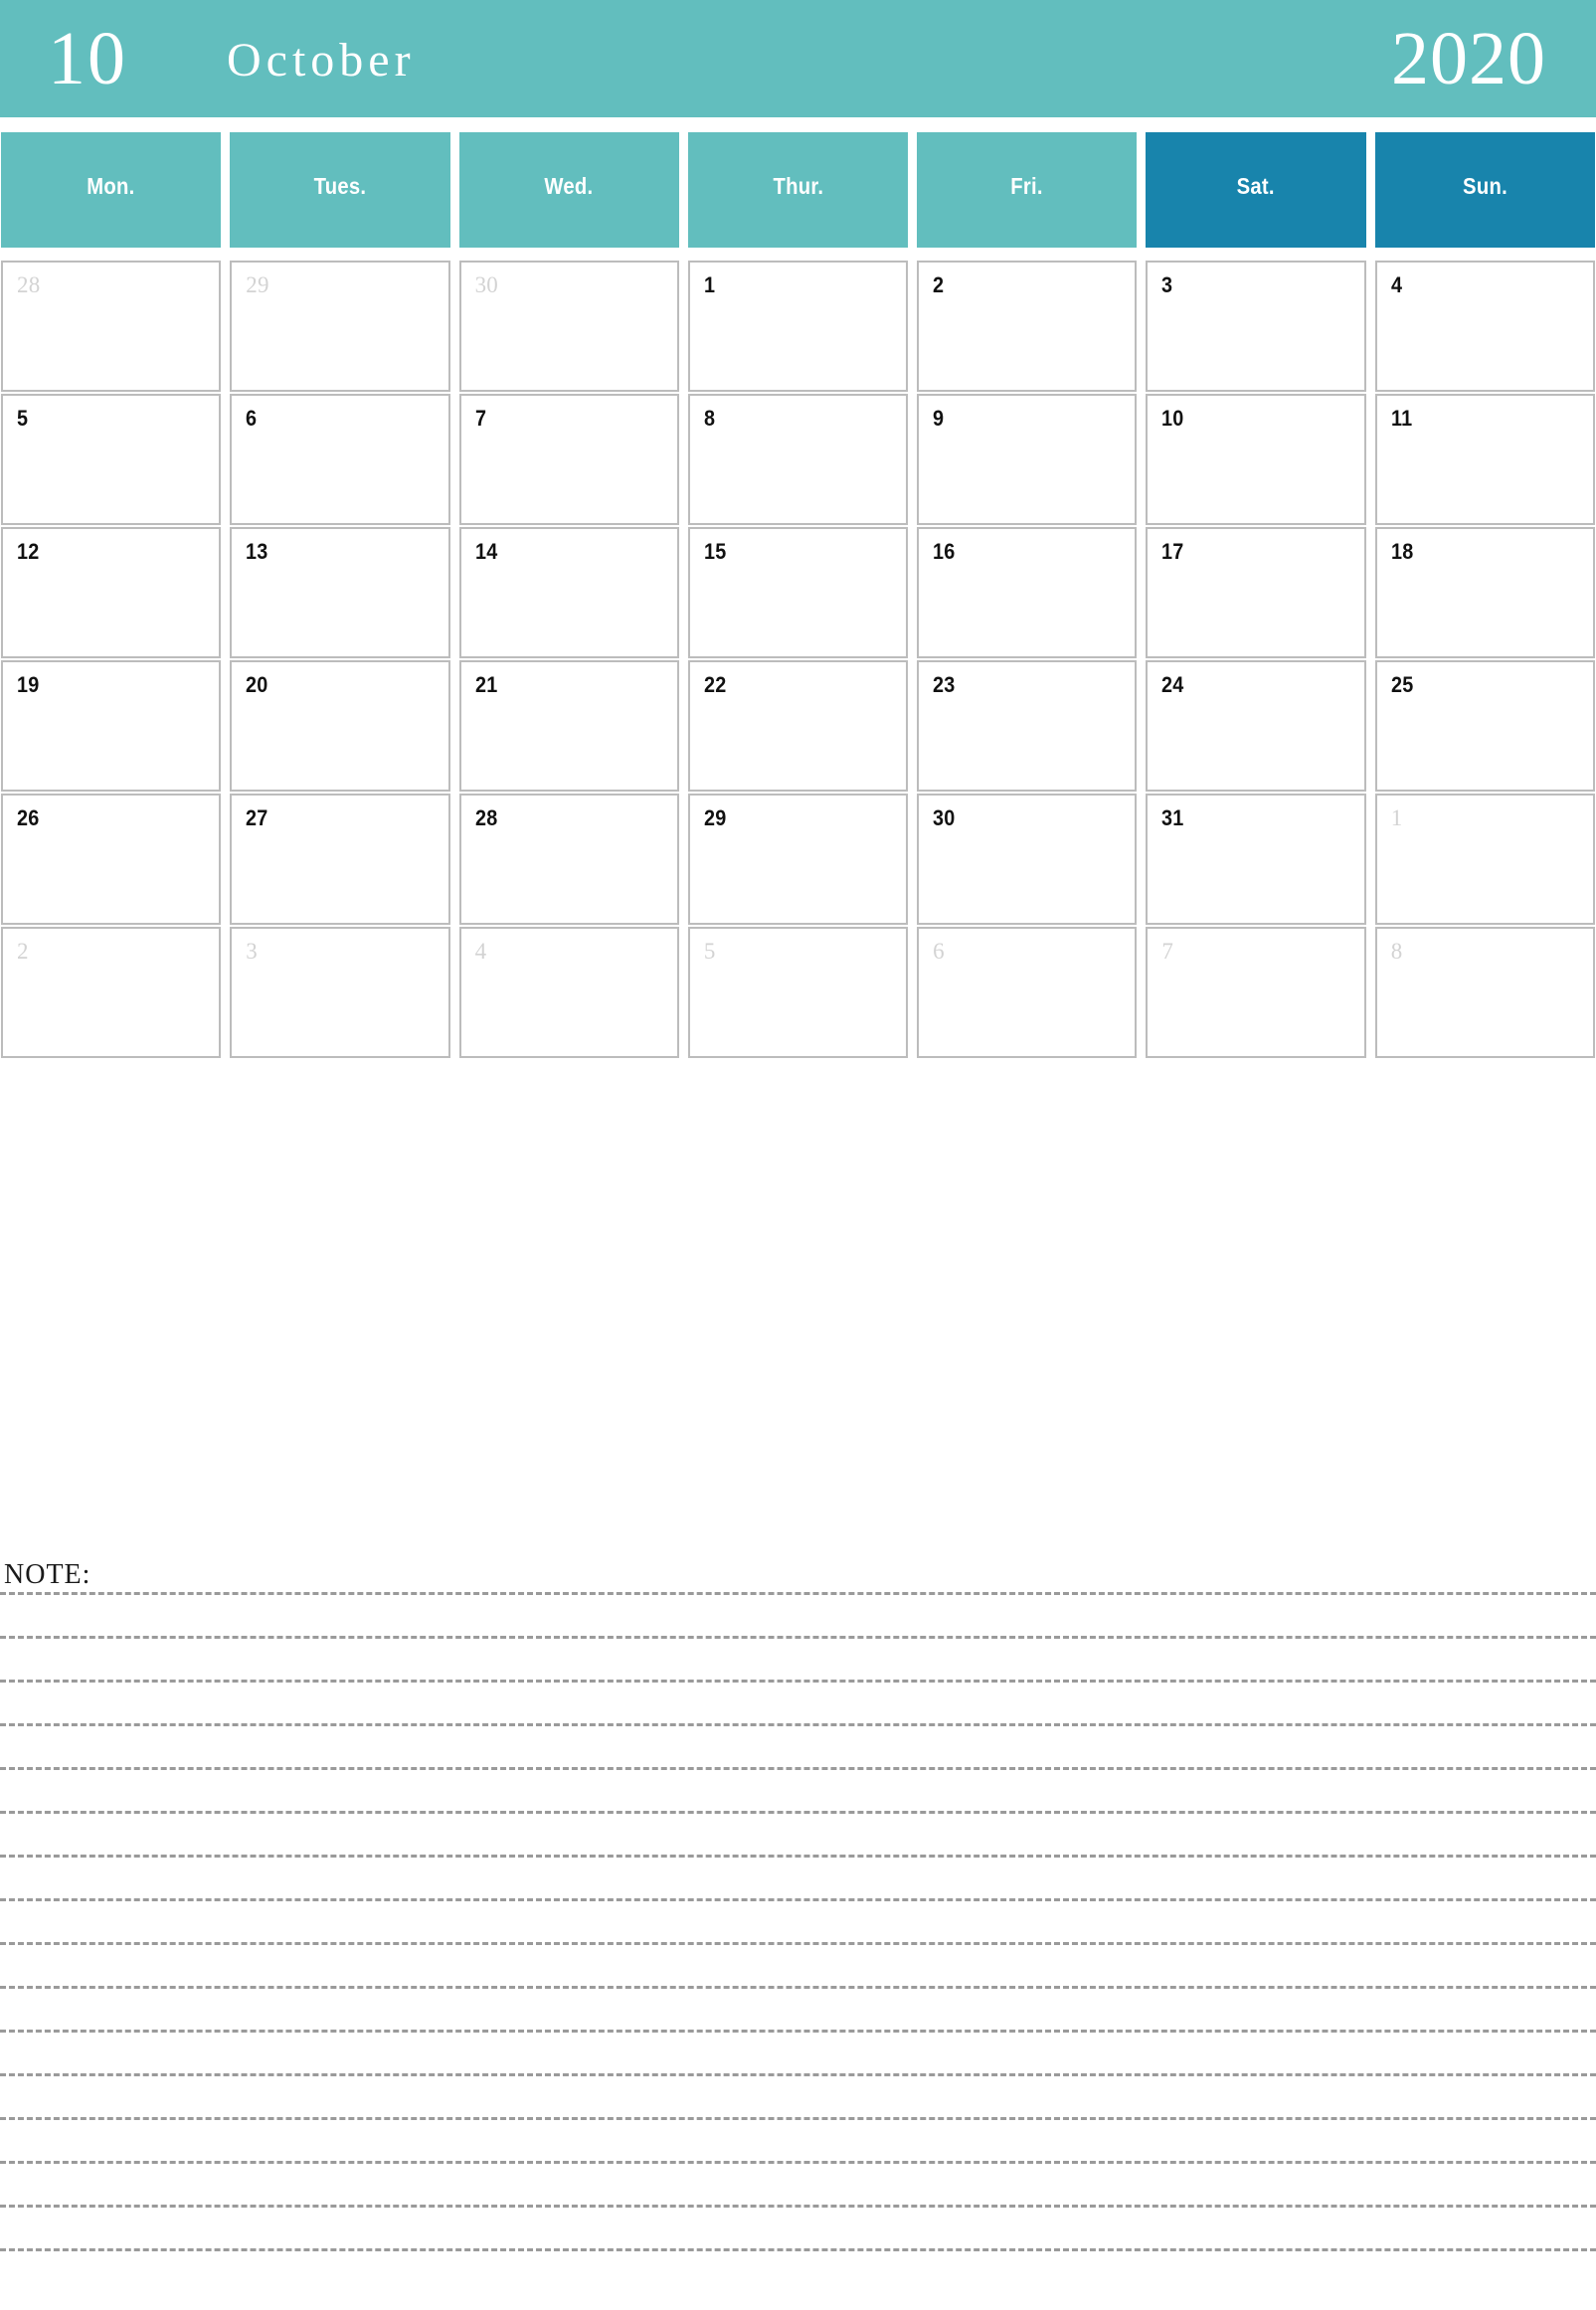  I want to click on month-name: October, so click(322, 60).